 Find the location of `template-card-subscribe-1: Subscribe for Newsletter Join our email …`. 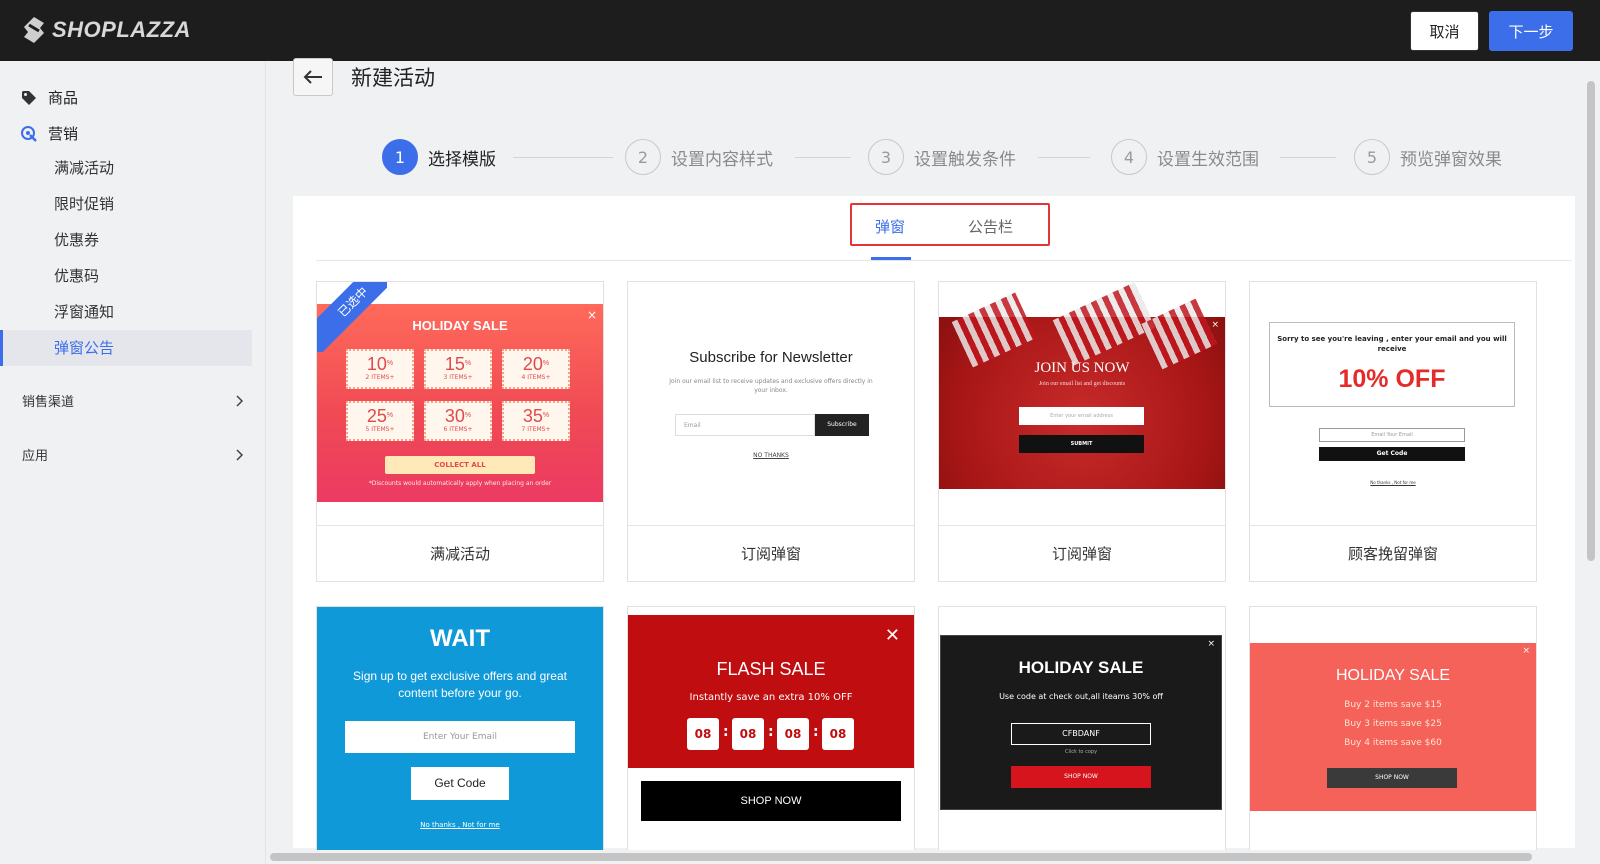

template-card-subscribe-1: Subscribe for Newsletter Join our email … is located at coordinates (771, 431).